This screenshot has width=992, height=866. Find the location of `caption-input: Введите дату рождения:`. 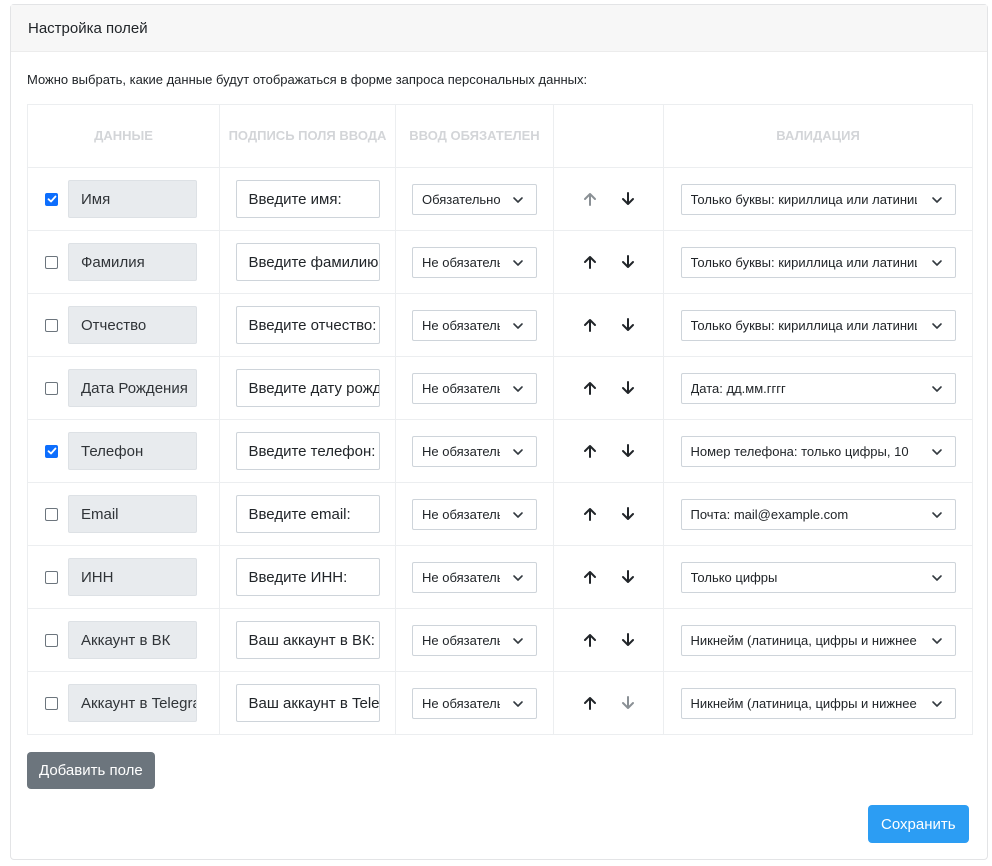

caption-input: Введите дату рождения: is located at coordinates (307, 388).